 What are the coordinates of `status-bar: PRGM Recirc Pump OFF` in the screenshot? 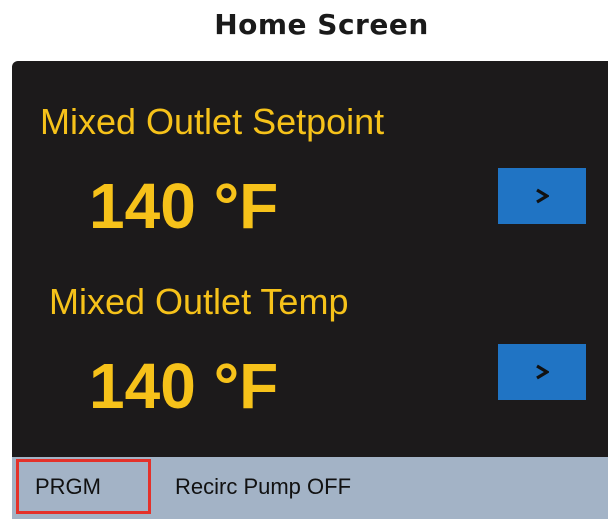 It's located at (310, 488).